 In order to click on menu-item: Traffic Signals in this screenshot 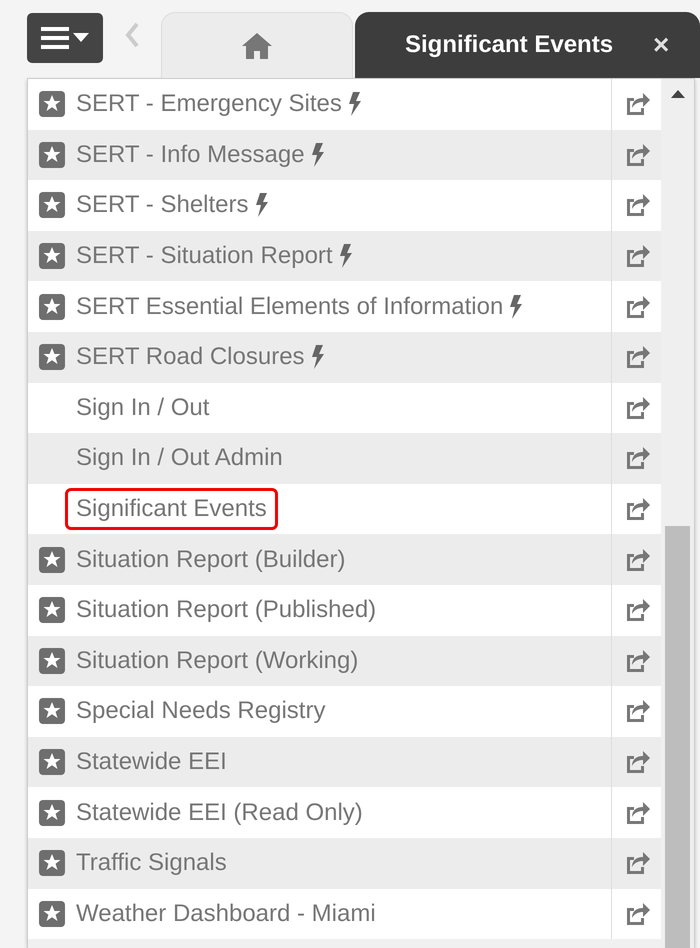, I will do `click(151, 863)`.